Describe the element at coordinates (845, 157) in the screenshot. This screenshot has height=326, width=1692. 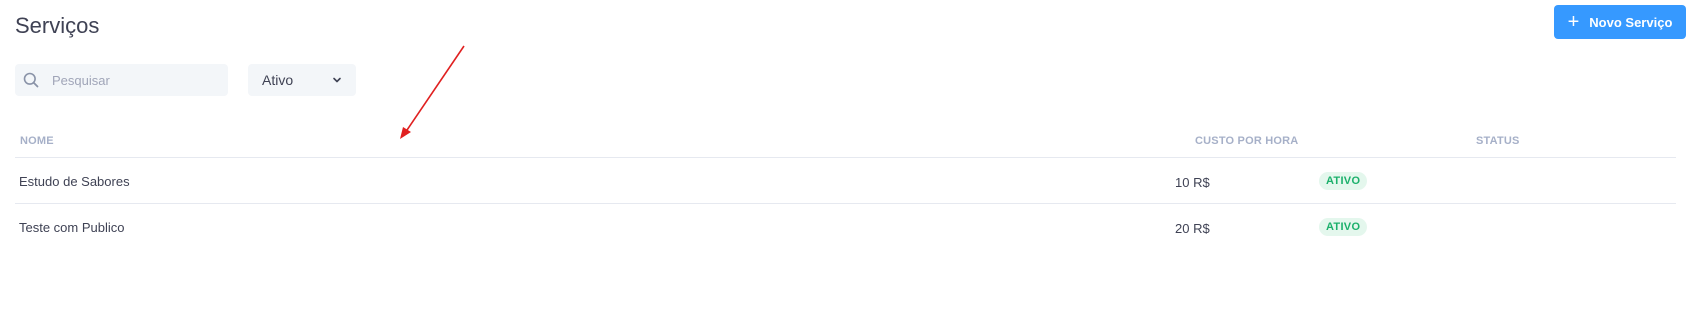
I see `table-header-divider` at that location.